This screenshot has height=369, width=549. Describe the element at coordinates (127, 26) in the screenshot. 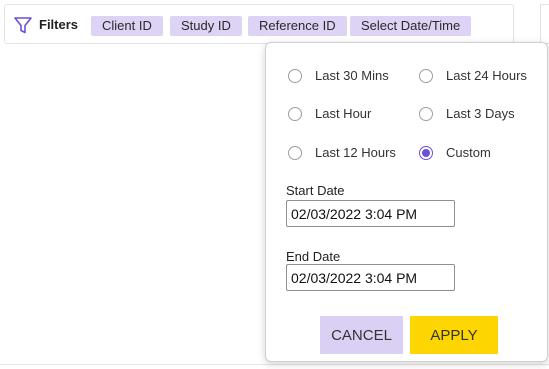

I see `chip-client-id: Client ID` at that location.